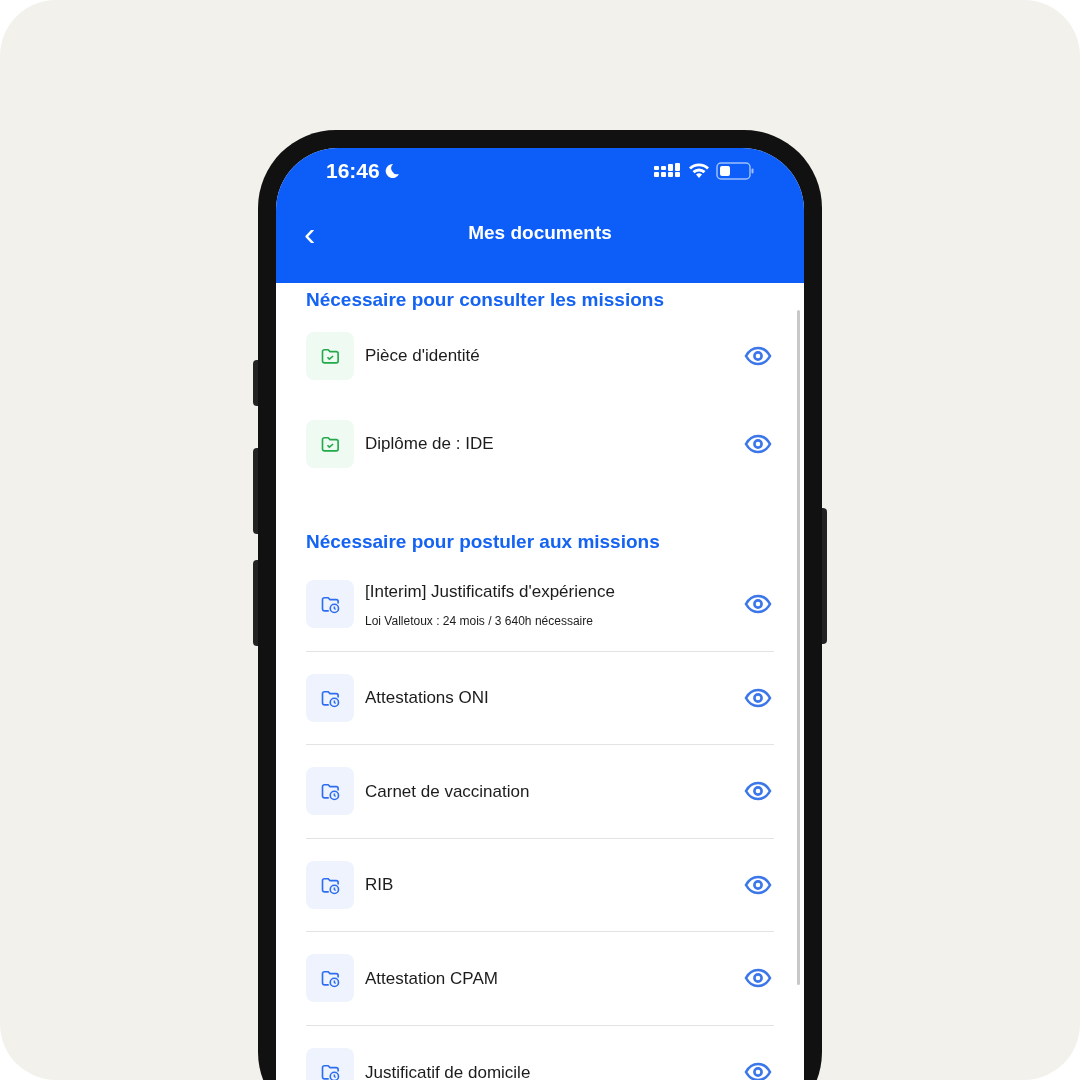  I want to click on document-name: Pièce d'identité, so click(423, 356).